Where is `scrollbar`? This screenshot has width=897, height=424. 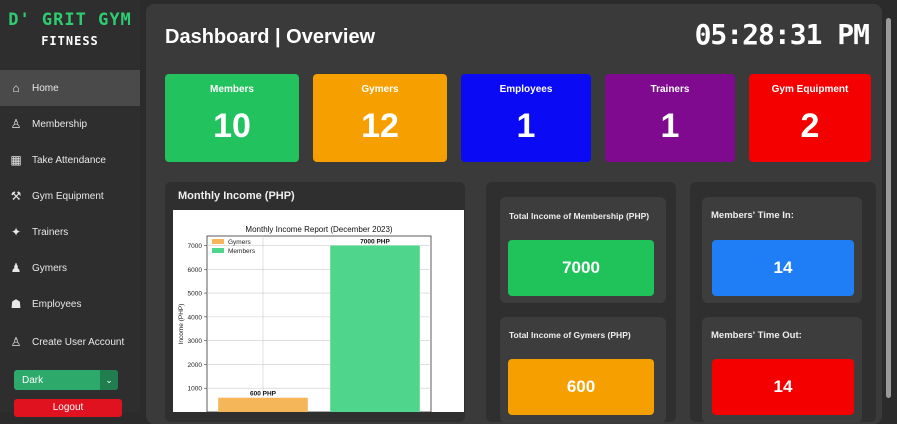 scrollbar is located at coordinates (888, 208).